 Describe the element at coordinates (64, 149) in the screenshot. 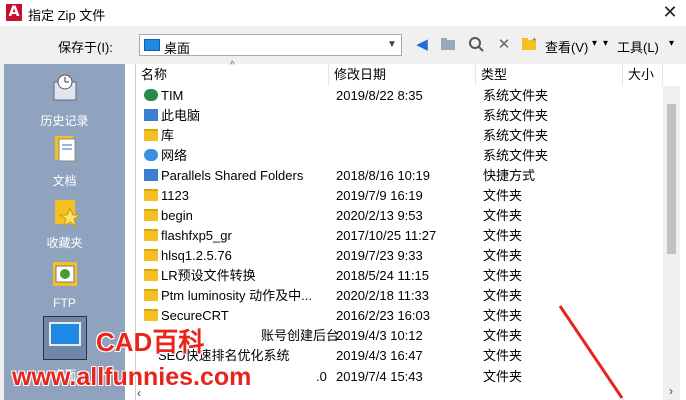

I see `documents-icon` at that location.